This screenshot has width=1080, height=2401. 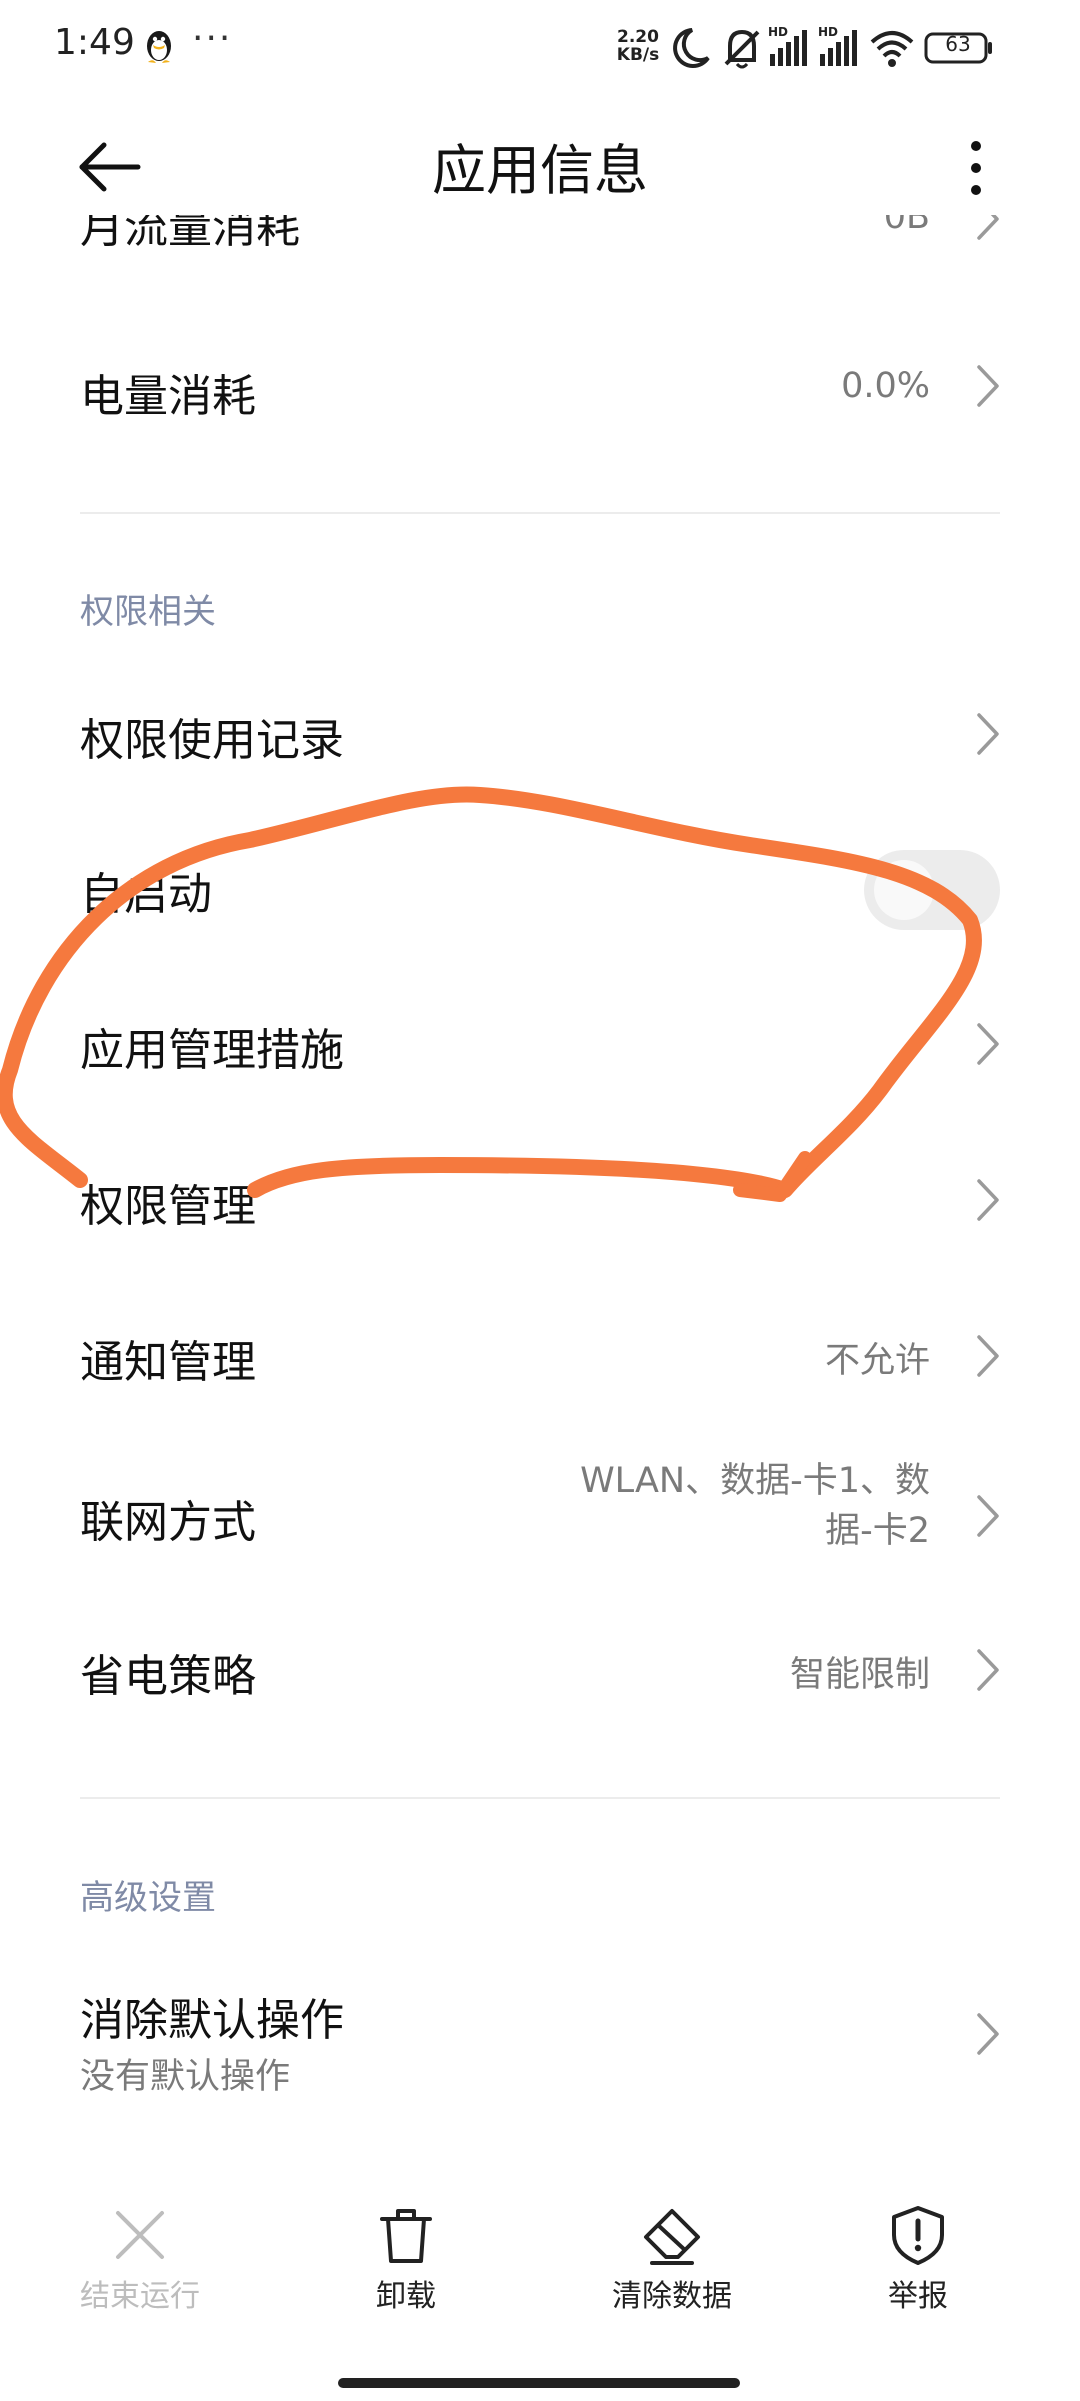 What do you see at coordinates (159, 47) in the screenshot?
I see `qq-penguin-icon` at bounding box center [159, 47].